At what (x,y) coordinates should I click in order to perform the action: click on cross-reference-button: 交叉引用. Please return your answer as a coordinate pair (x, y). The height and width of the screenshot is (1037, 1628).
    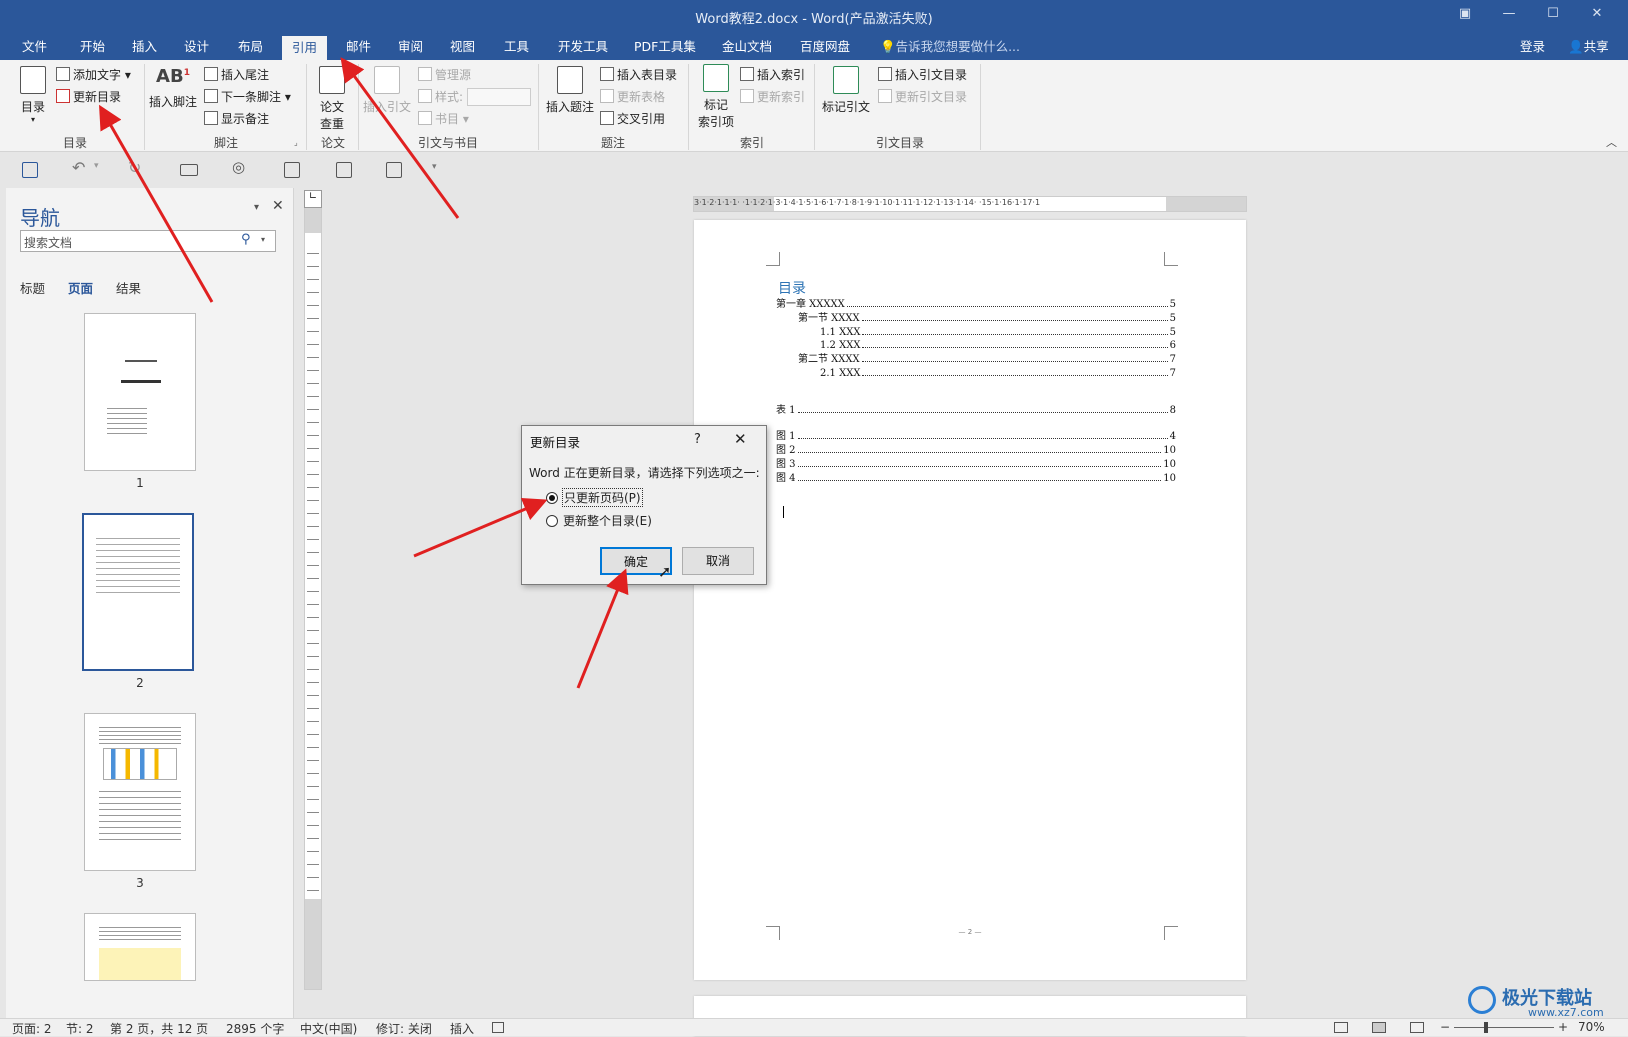
    Looking at the image, I should click on (632, 118).